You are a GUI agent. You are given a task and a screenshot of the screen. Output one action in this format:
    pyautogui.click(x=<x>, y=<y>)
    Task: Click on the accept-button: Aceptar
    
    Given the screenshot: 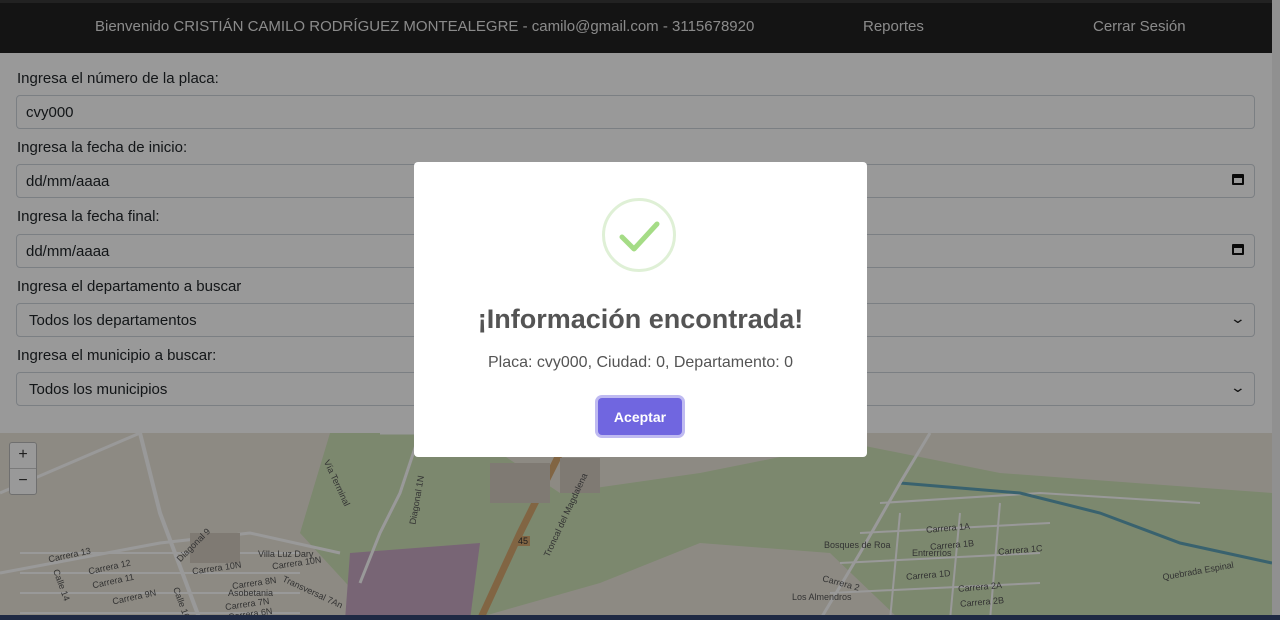 What is the action you would take?
    pyautogui.click(x=640, y=416)
    